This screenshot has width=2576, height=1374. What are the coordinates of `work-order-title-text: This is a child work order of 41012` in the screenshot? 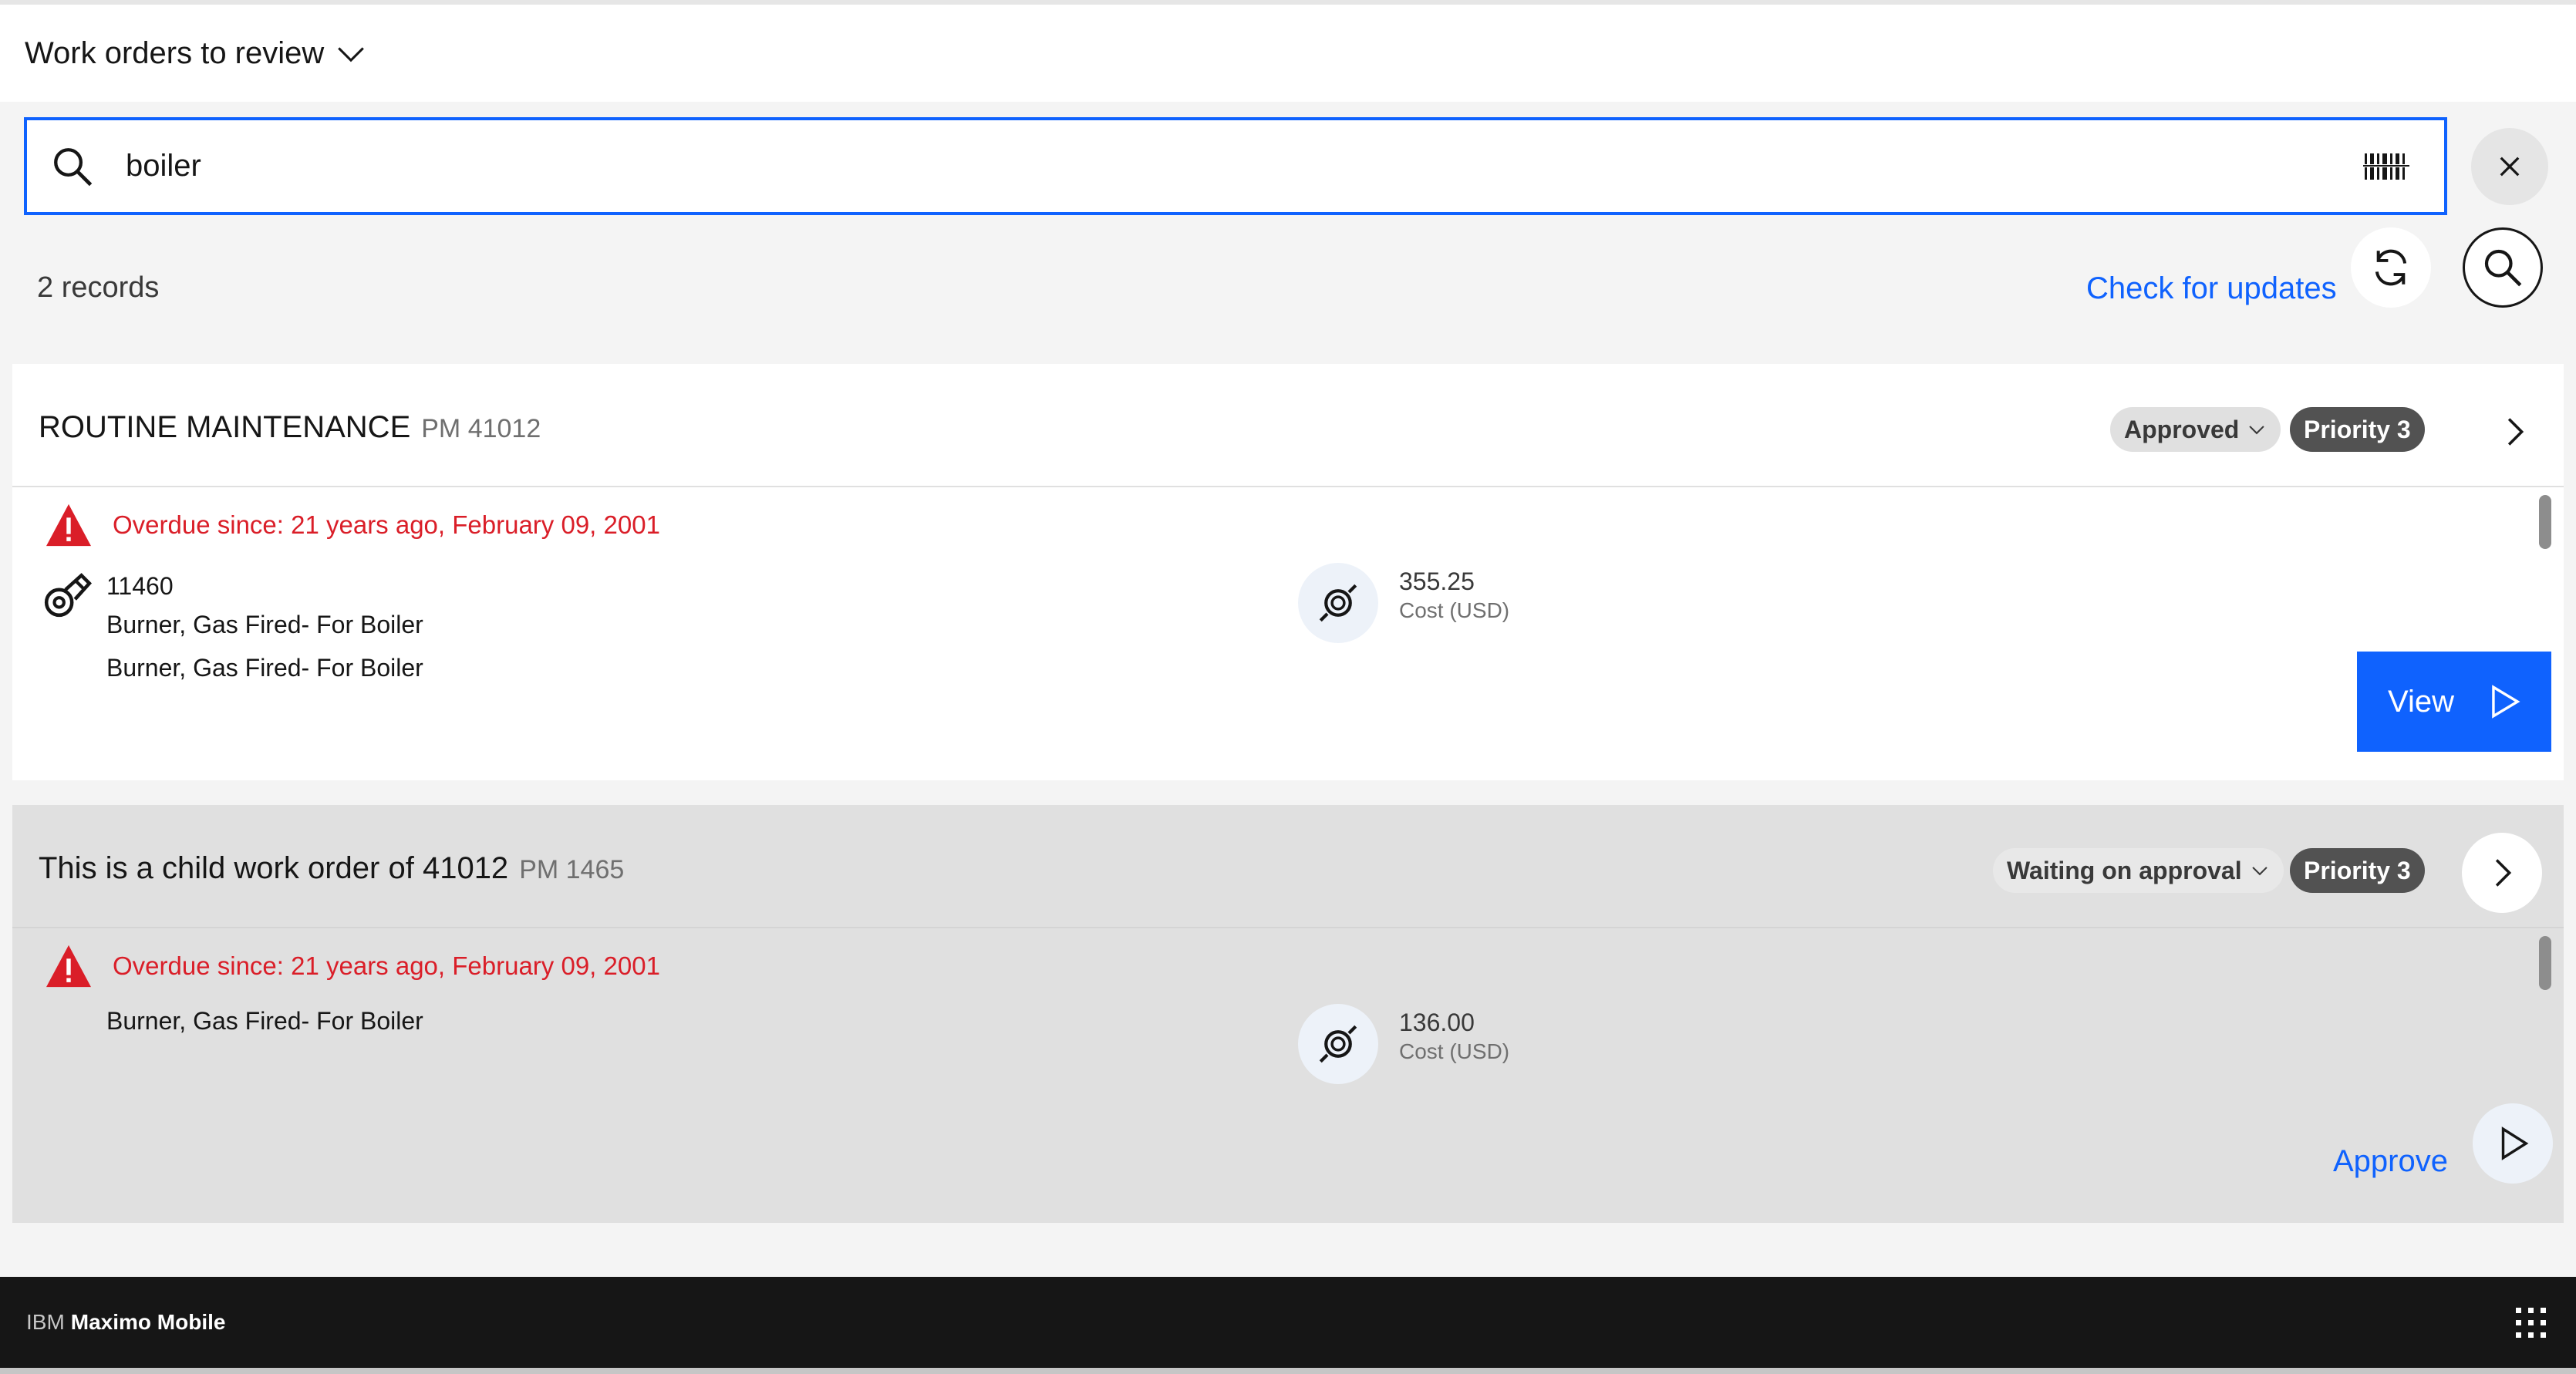 It's located at (274, 868).